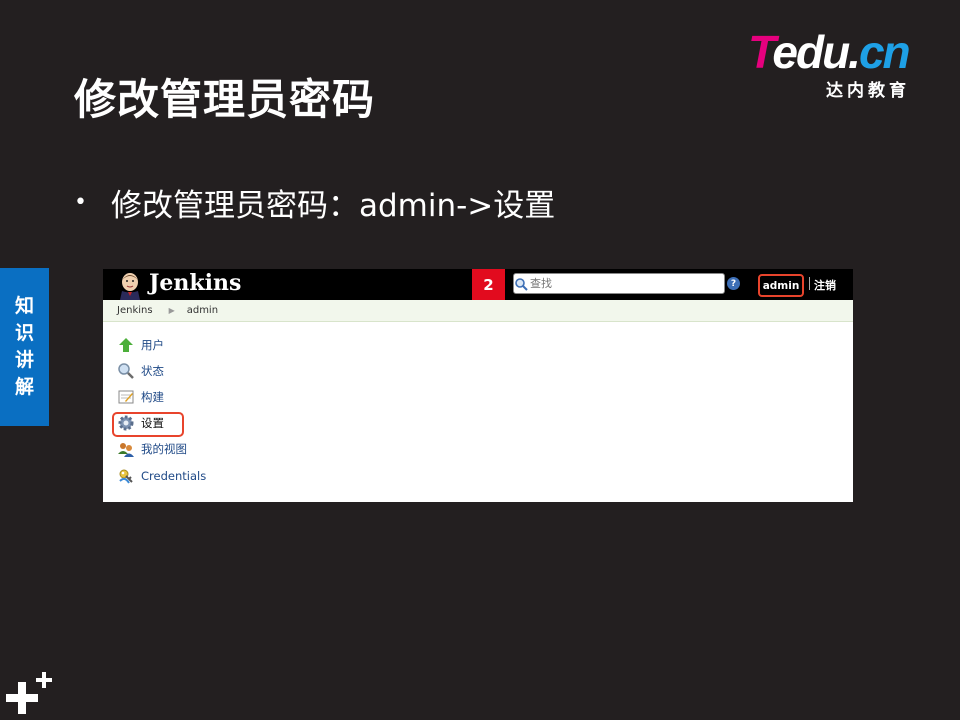 The width and height of the screenshot is (960, 720). Describe the element at coordinates (24, 347) in the screenshot. I see `side-tab: 知 识 讲 解` at that location.